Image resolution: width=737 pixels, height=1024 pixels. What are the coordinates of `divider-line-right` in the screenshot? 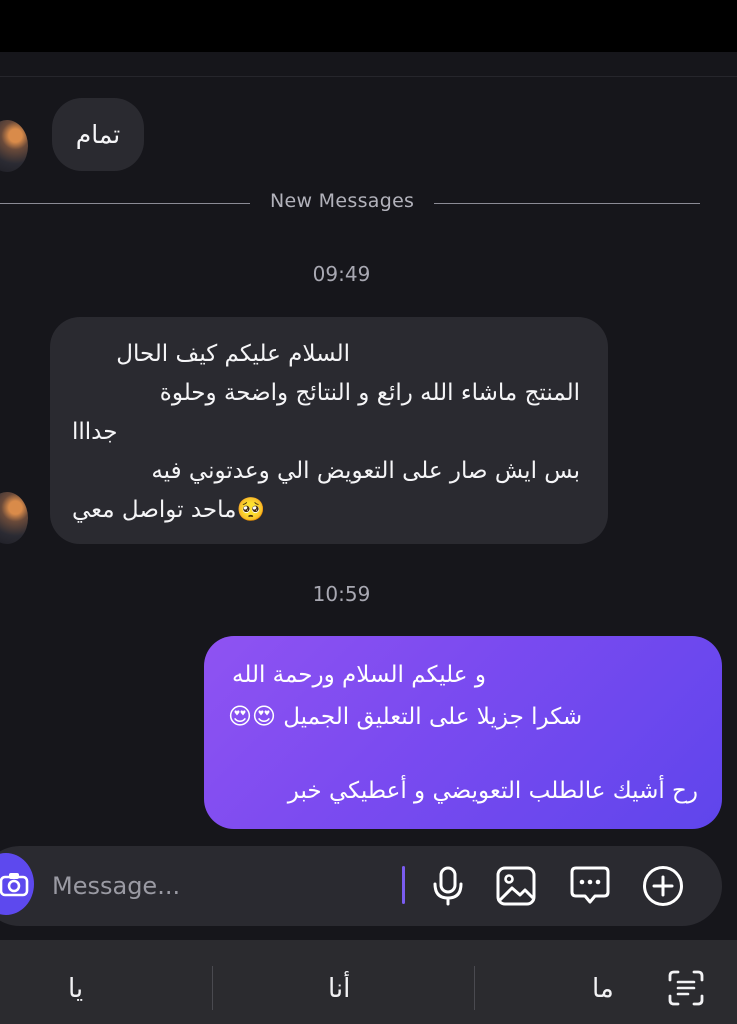 It's located at (567, 203).